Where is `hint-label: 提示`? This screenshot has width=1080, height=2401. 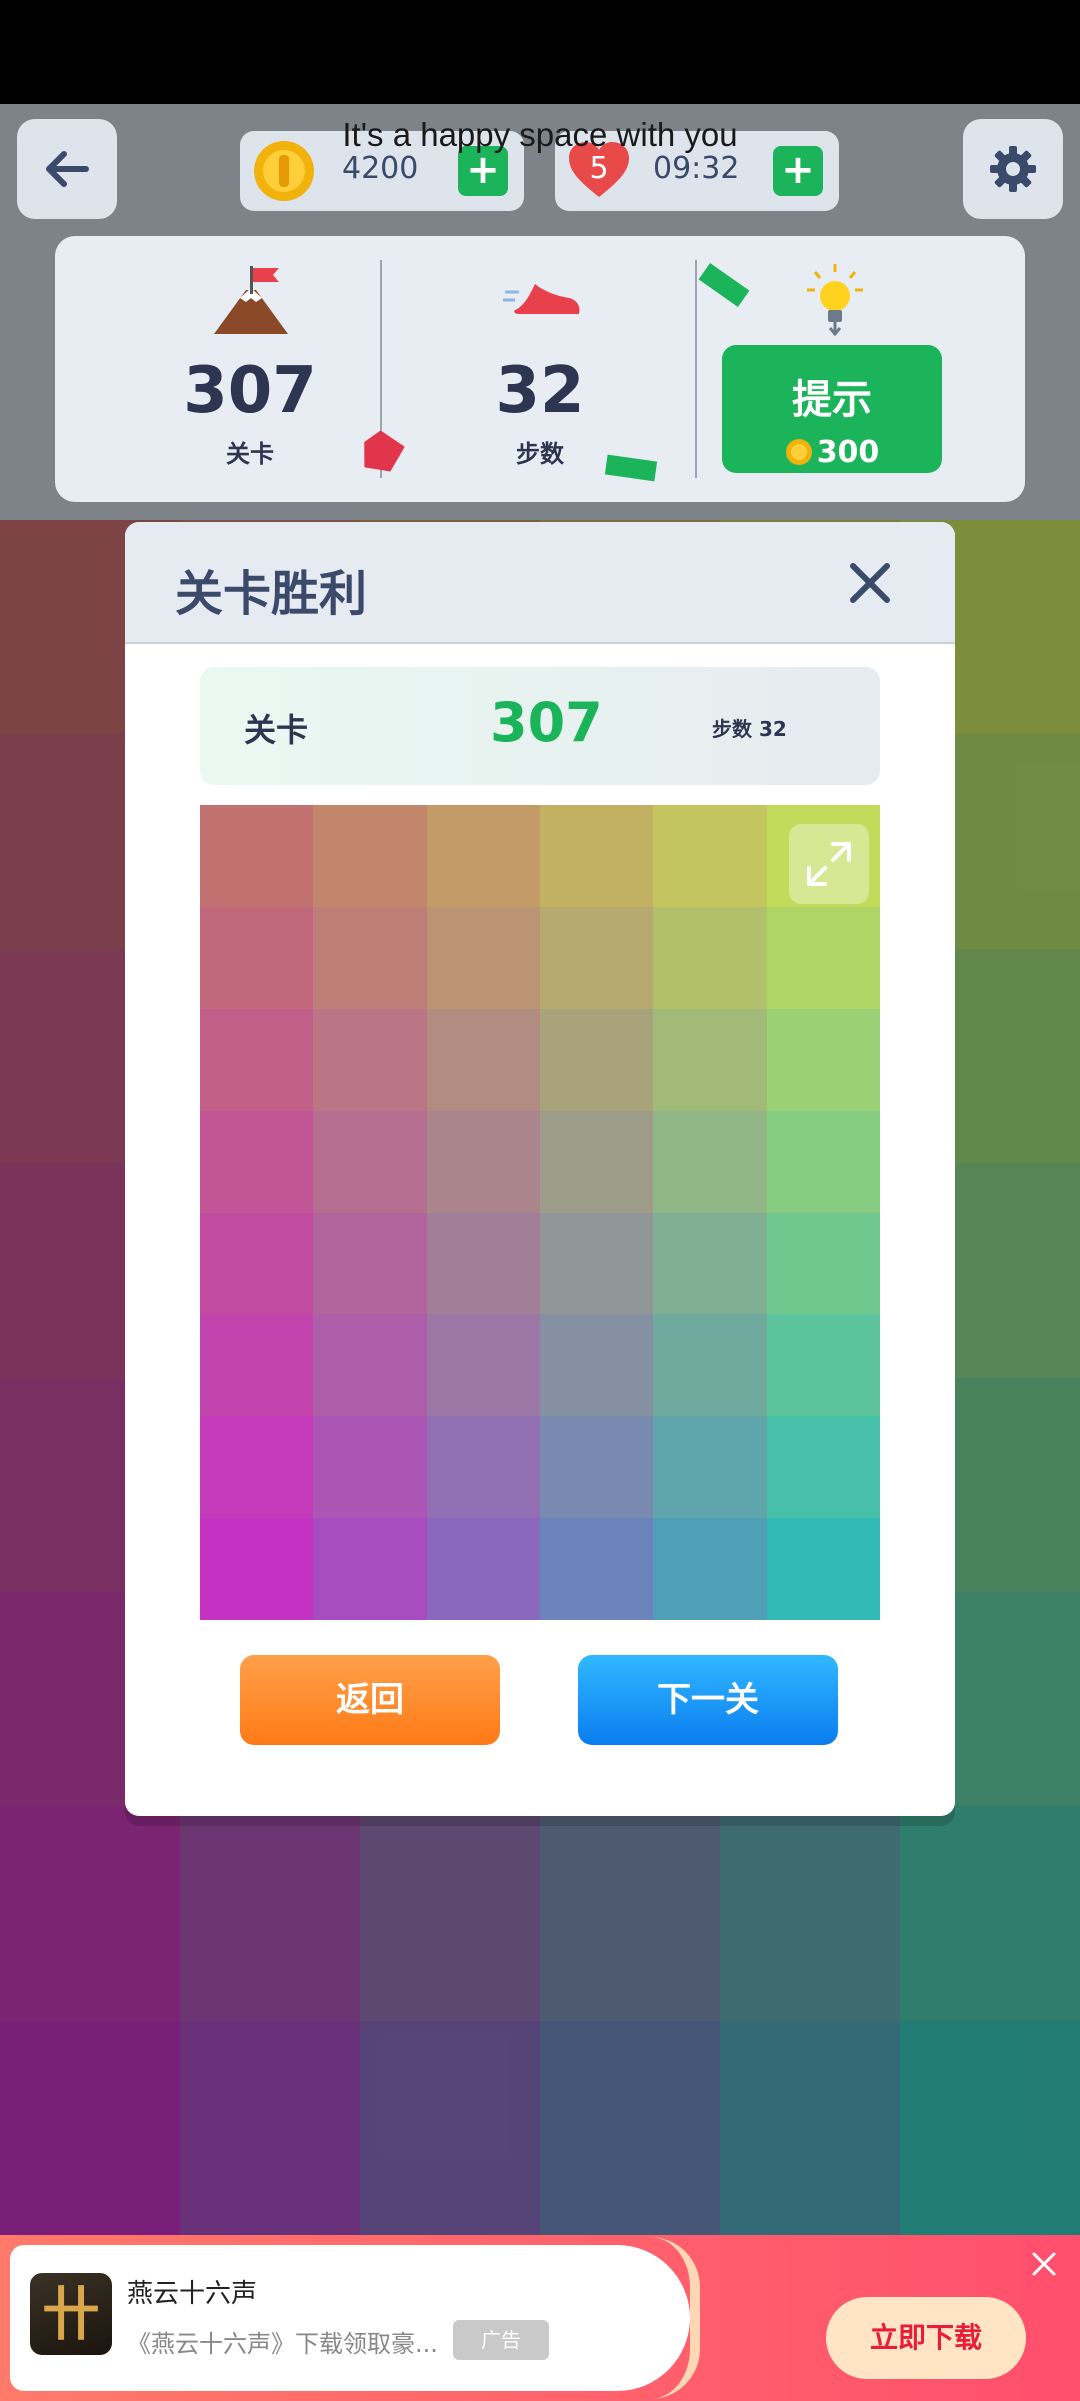
hint-label: 提示 is located at coordinates (832, 400).